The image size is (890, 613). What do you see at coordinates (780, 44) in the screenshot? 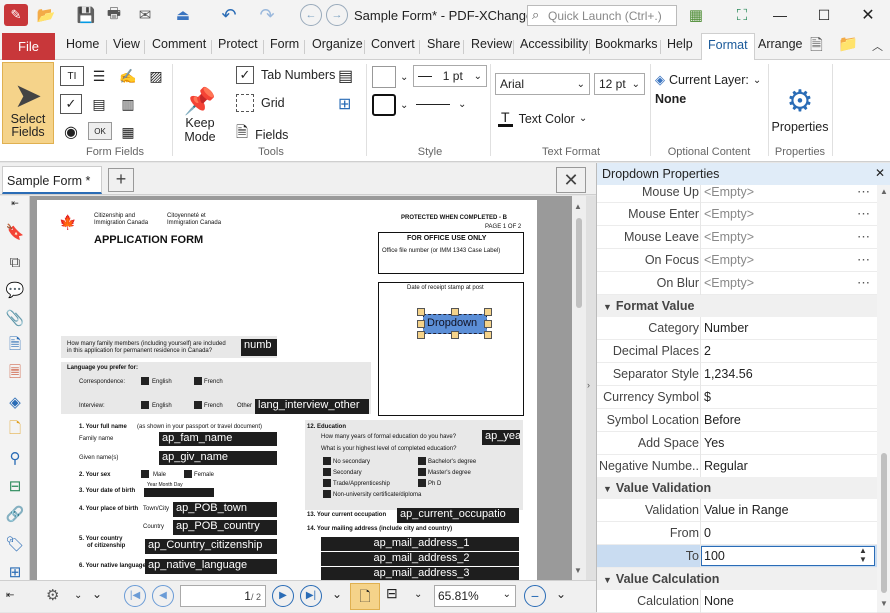
I see `tab-arrange: Arrange` at bounding box center [780, 44].